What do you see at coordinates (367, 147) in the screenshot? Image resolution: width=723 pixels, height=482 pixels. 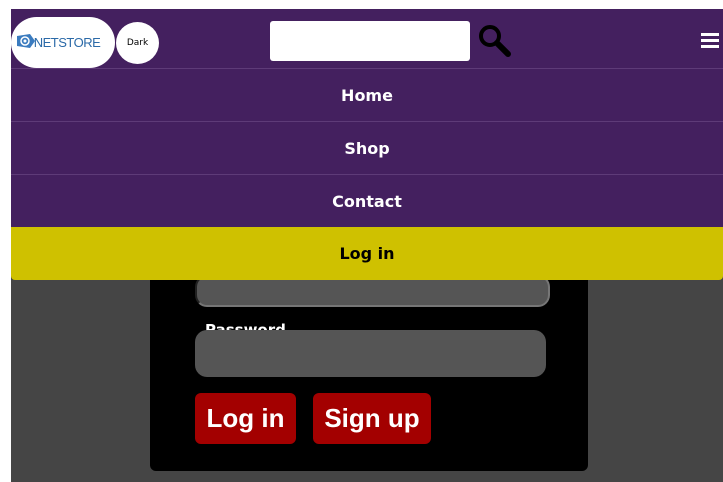 I see `menu-item-shop: Shop` at bounding box center [367, 147].